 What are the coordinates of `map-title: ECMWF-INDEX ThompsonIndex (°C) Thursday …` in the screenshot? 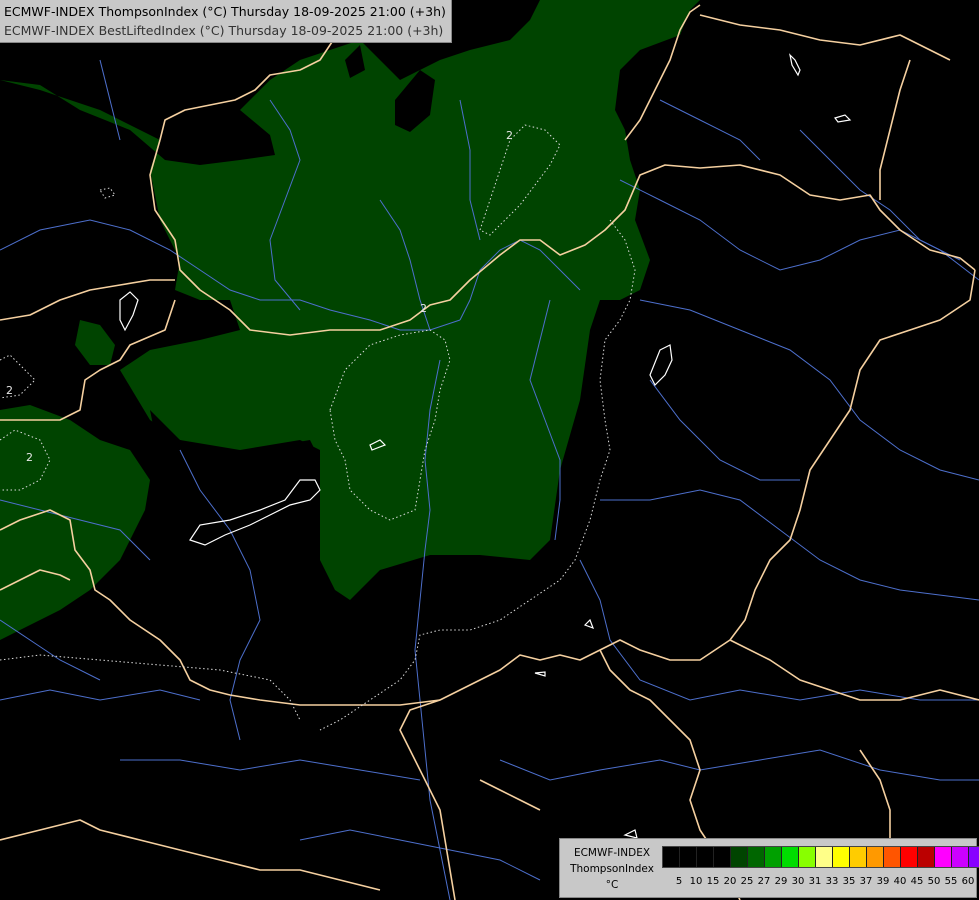 It's located at (226, 21).